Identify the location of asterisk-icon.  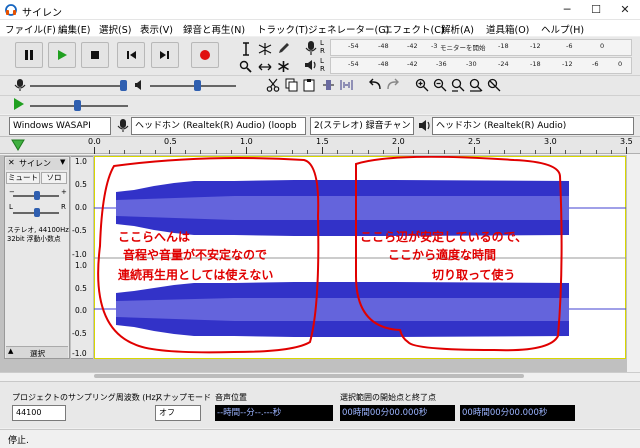
(283, 66).